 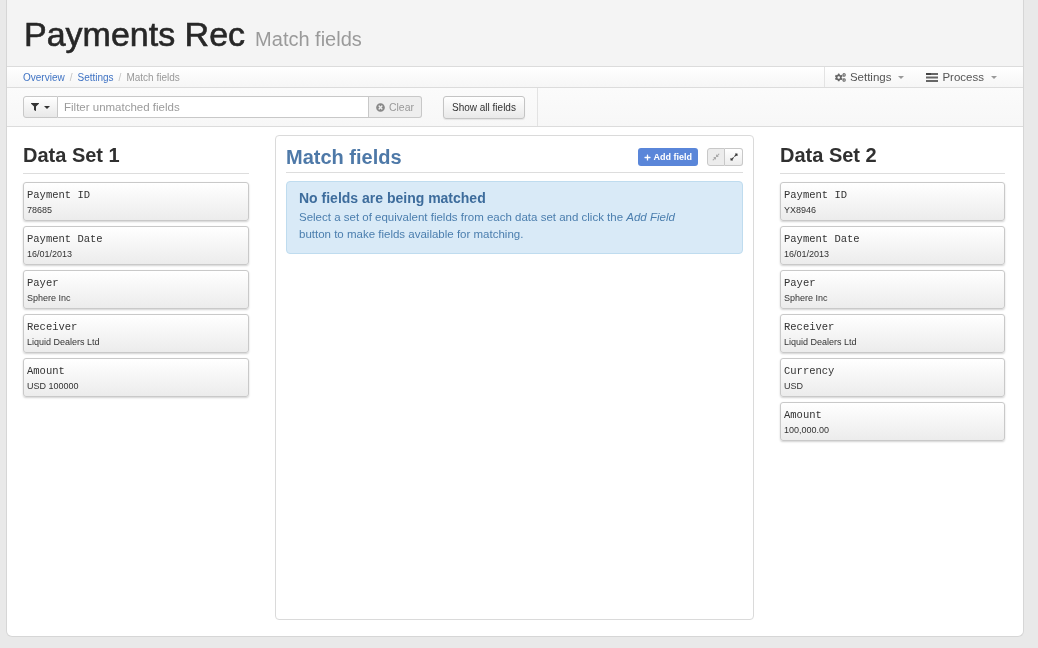 I want to click on field-value: 78685, so click(x=40, y=210).